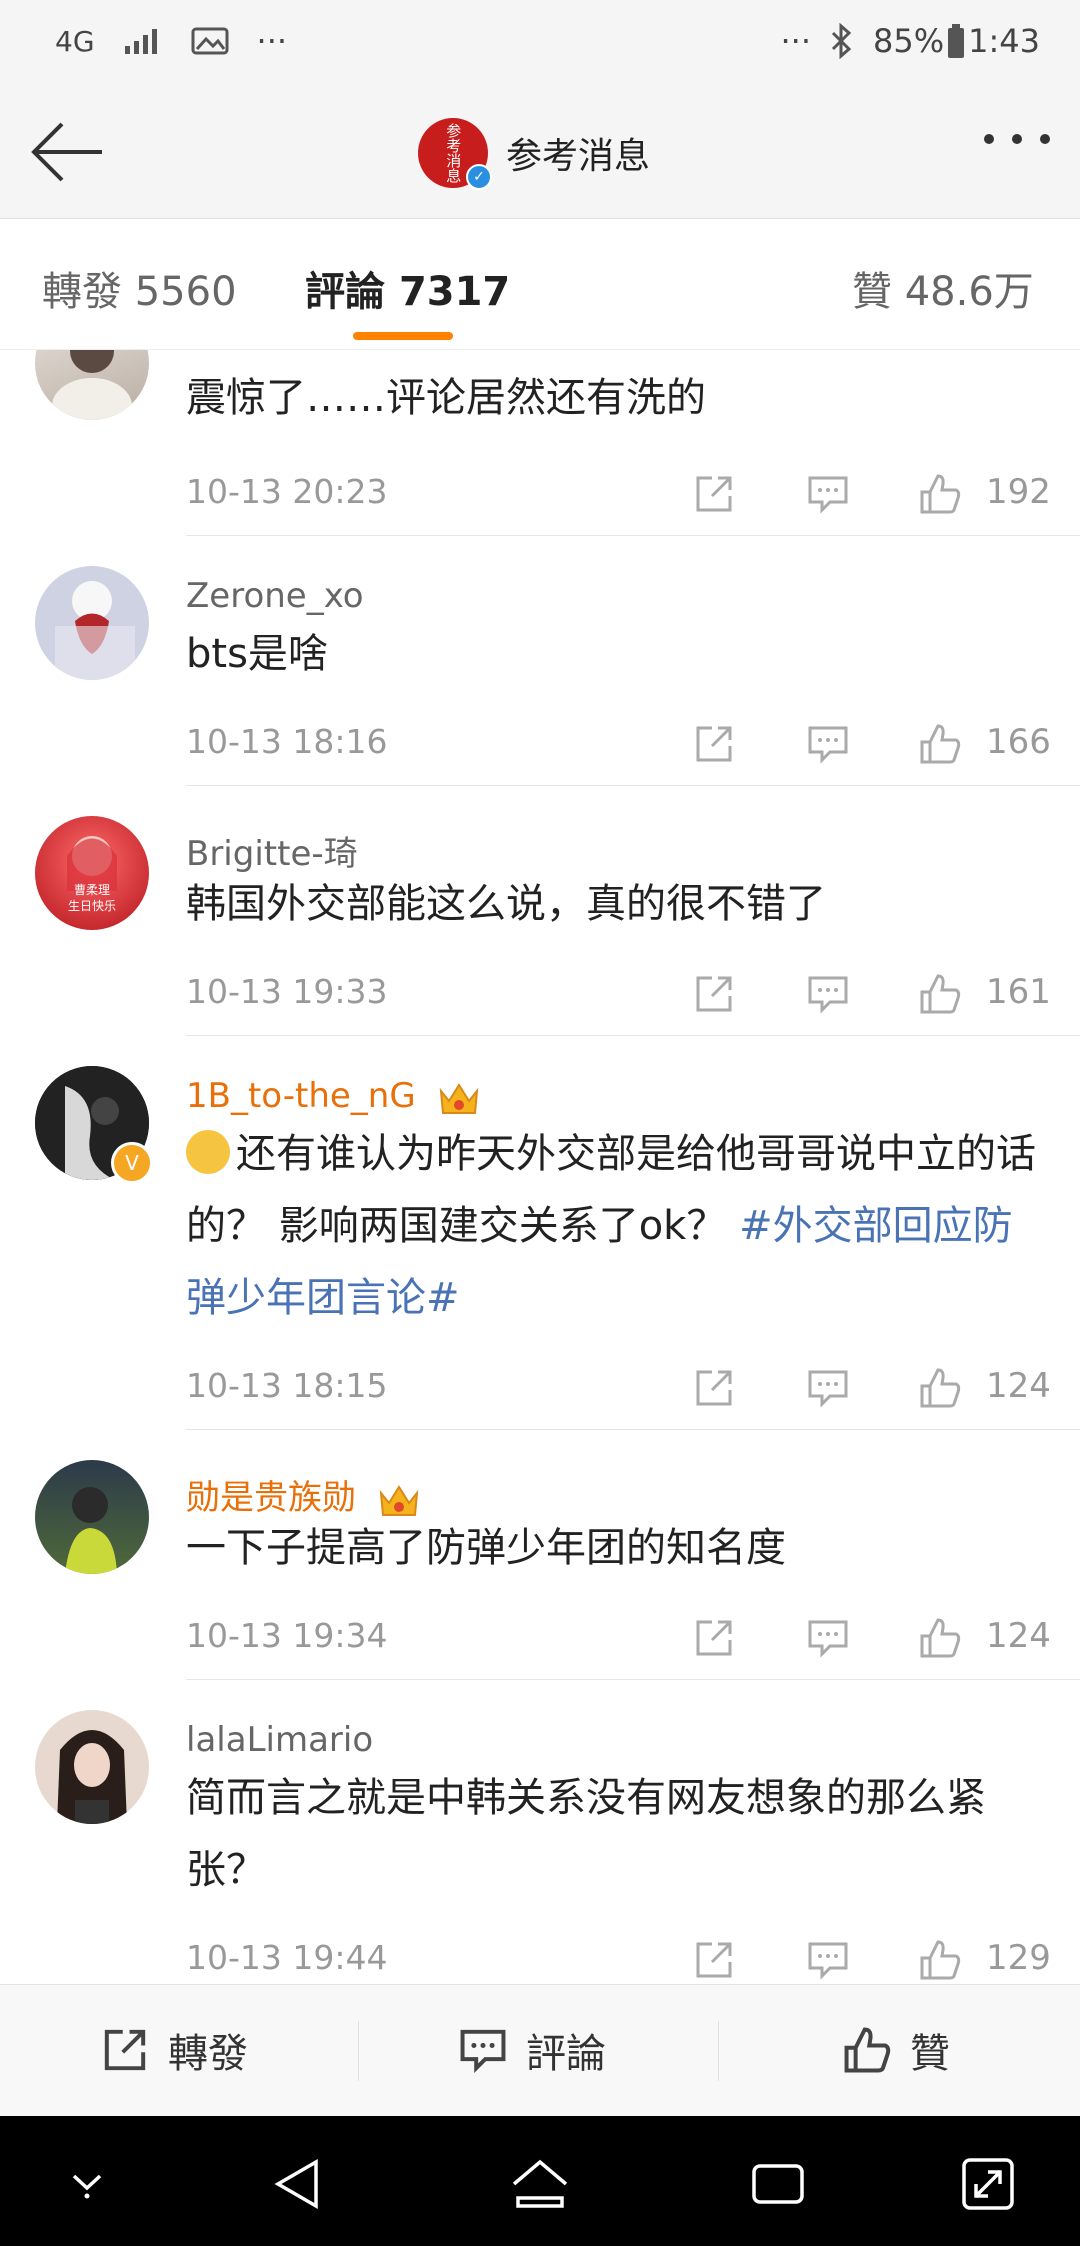 This screenshot has width=1080, height=2246. What do you see at coordinates (333, 1096) in the screenshot?
I see `username-vip: 1B_to-the_nG` at bounding box center [333, 1096].